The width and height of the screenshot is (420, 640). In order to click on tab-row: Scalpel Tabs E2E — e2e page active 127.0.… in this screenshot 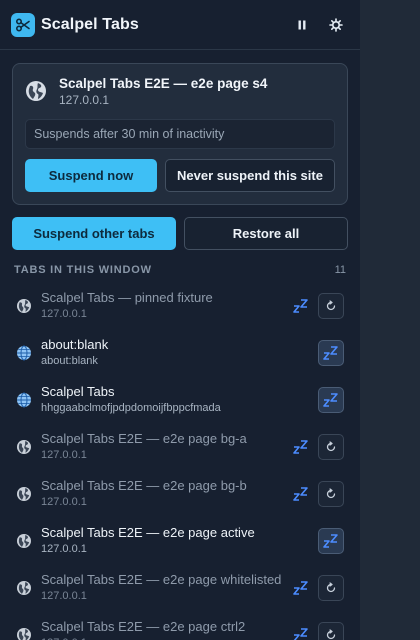, I will do `click(180, 540)`.